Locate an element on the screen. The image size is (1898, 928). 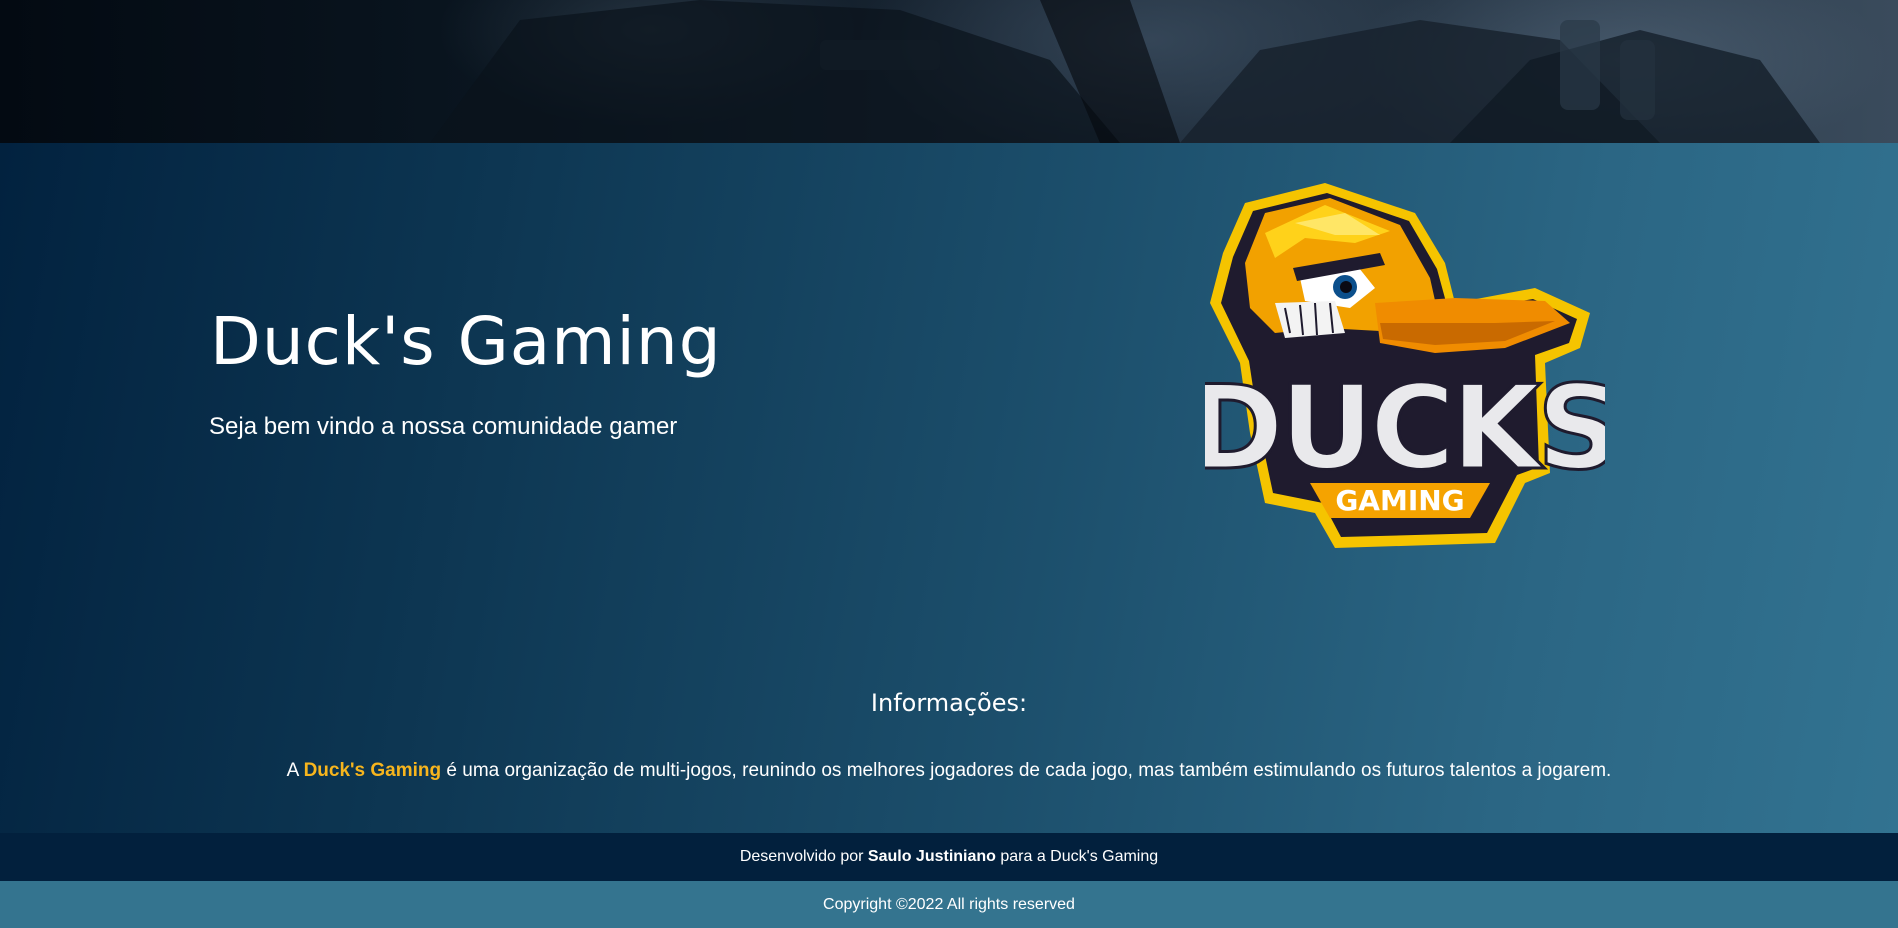
footer-dev-prefix: Desenvolvido por is located at coordinates (803, 856).